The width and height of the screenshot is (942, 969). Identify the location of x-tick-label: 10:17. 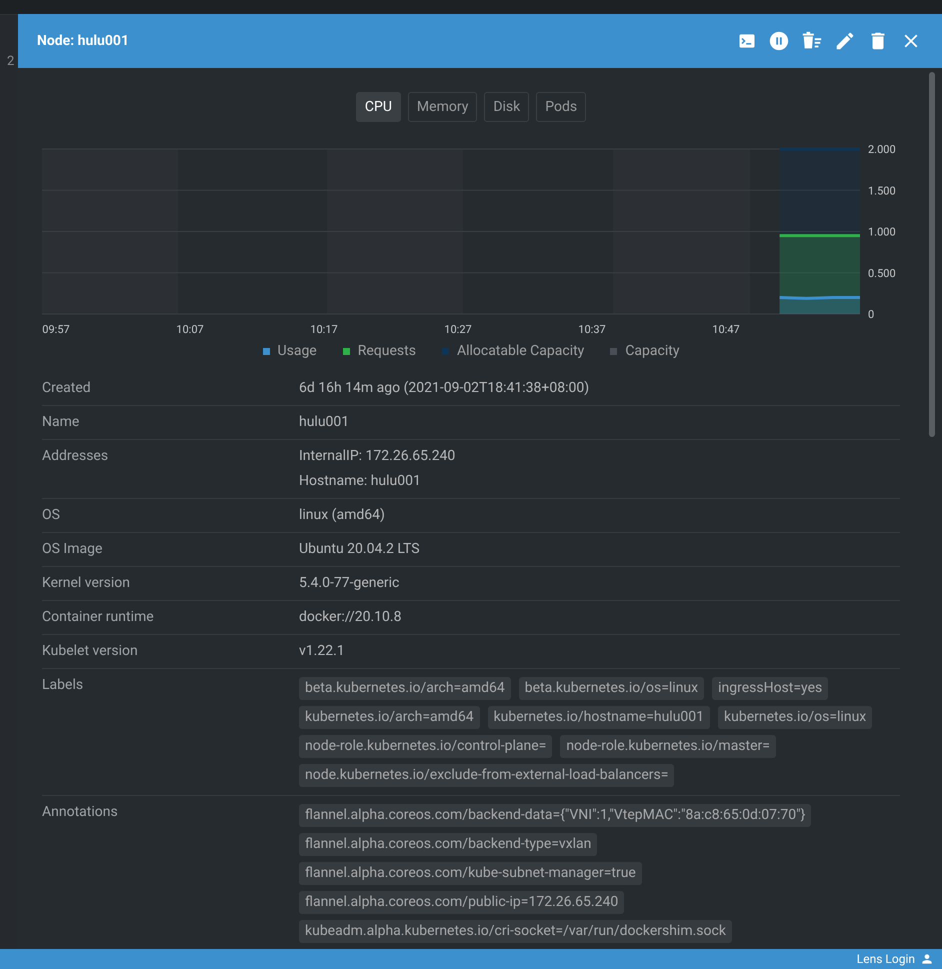
(324, 328).